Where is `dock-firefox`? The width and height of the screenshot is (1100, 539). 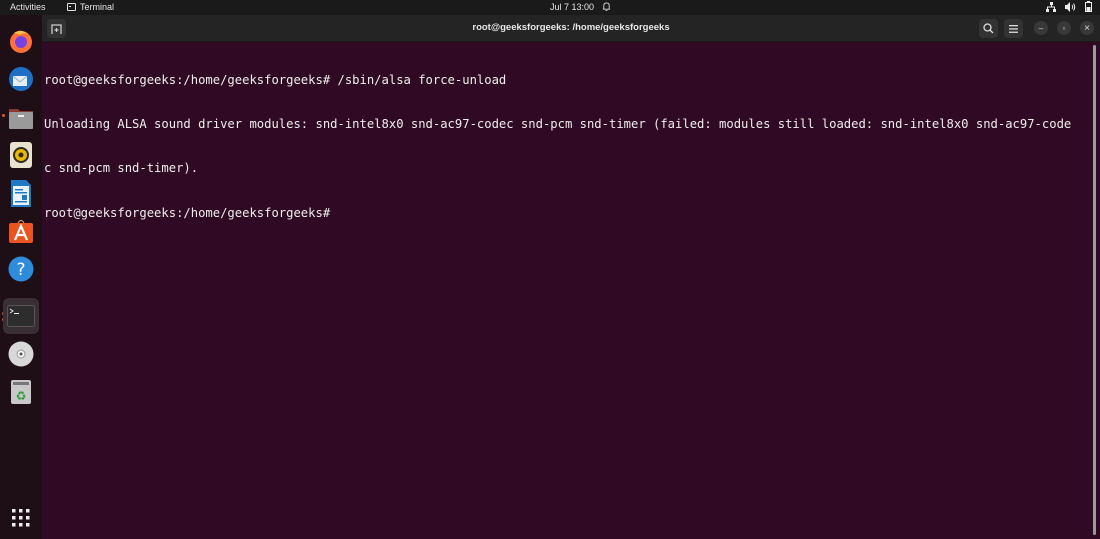 dock-firefox is located at coordinates (21, 41).